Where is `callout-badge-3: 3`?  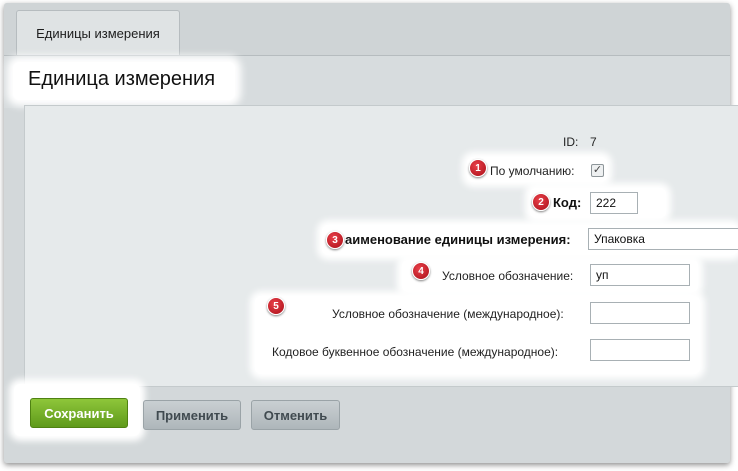
callout-badge-3: 3 is located at coordinates (335, 240).